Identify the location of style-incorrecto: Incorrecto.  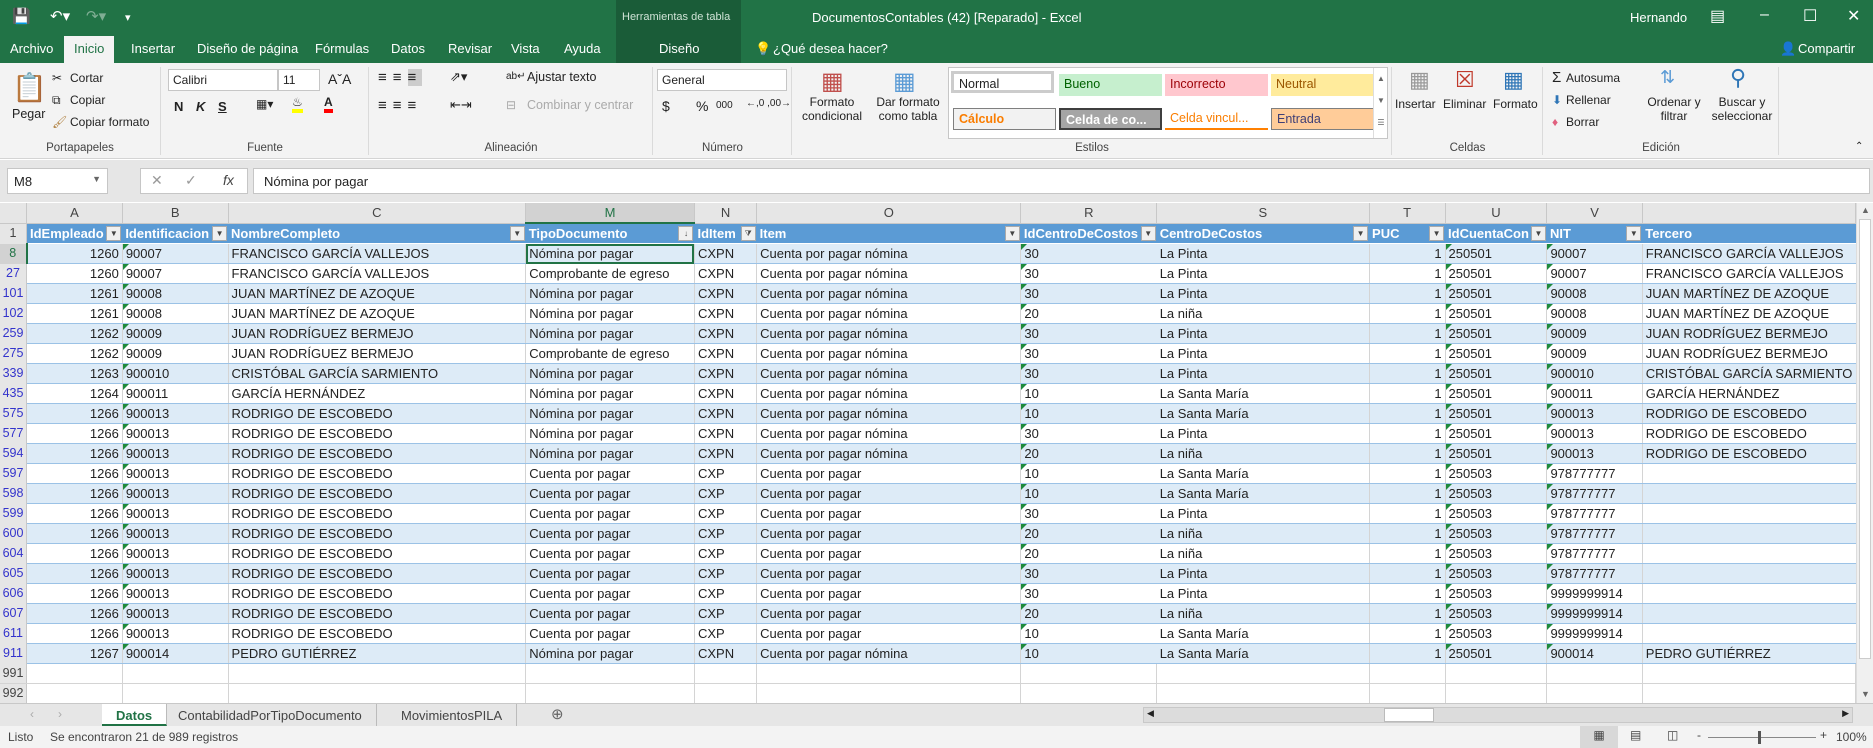
(1216, 85).